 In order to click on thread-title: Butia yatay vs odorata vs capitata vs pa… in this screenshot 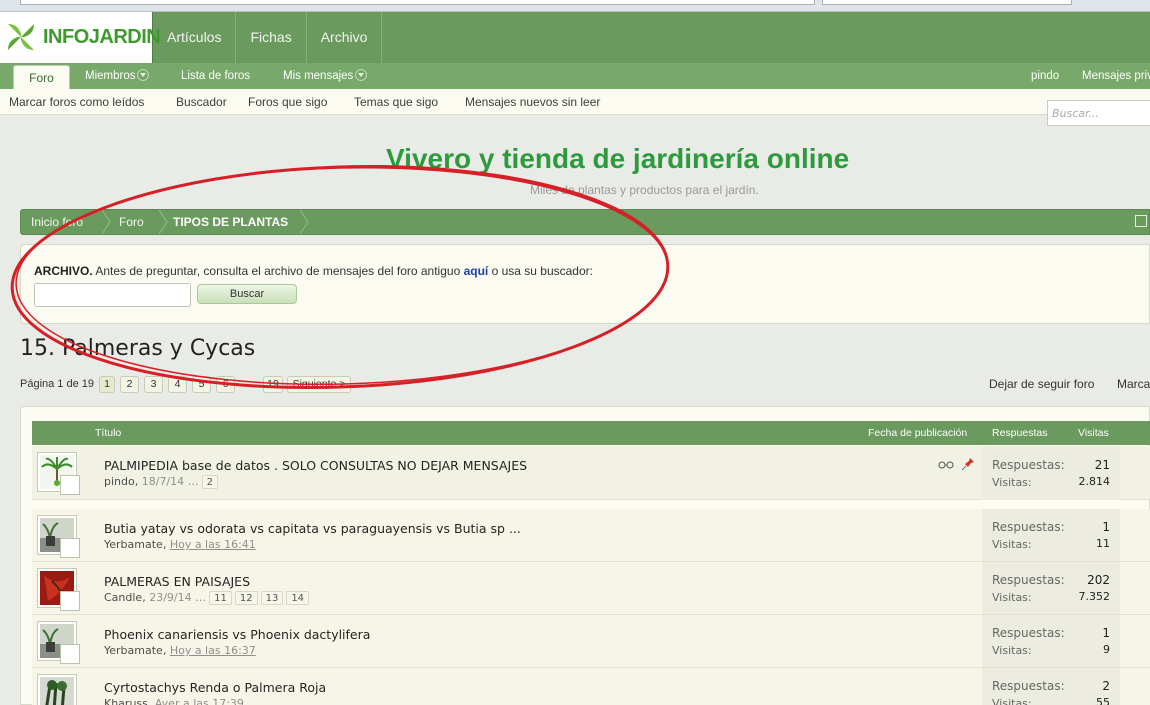, I will do `click(312, 528)`.